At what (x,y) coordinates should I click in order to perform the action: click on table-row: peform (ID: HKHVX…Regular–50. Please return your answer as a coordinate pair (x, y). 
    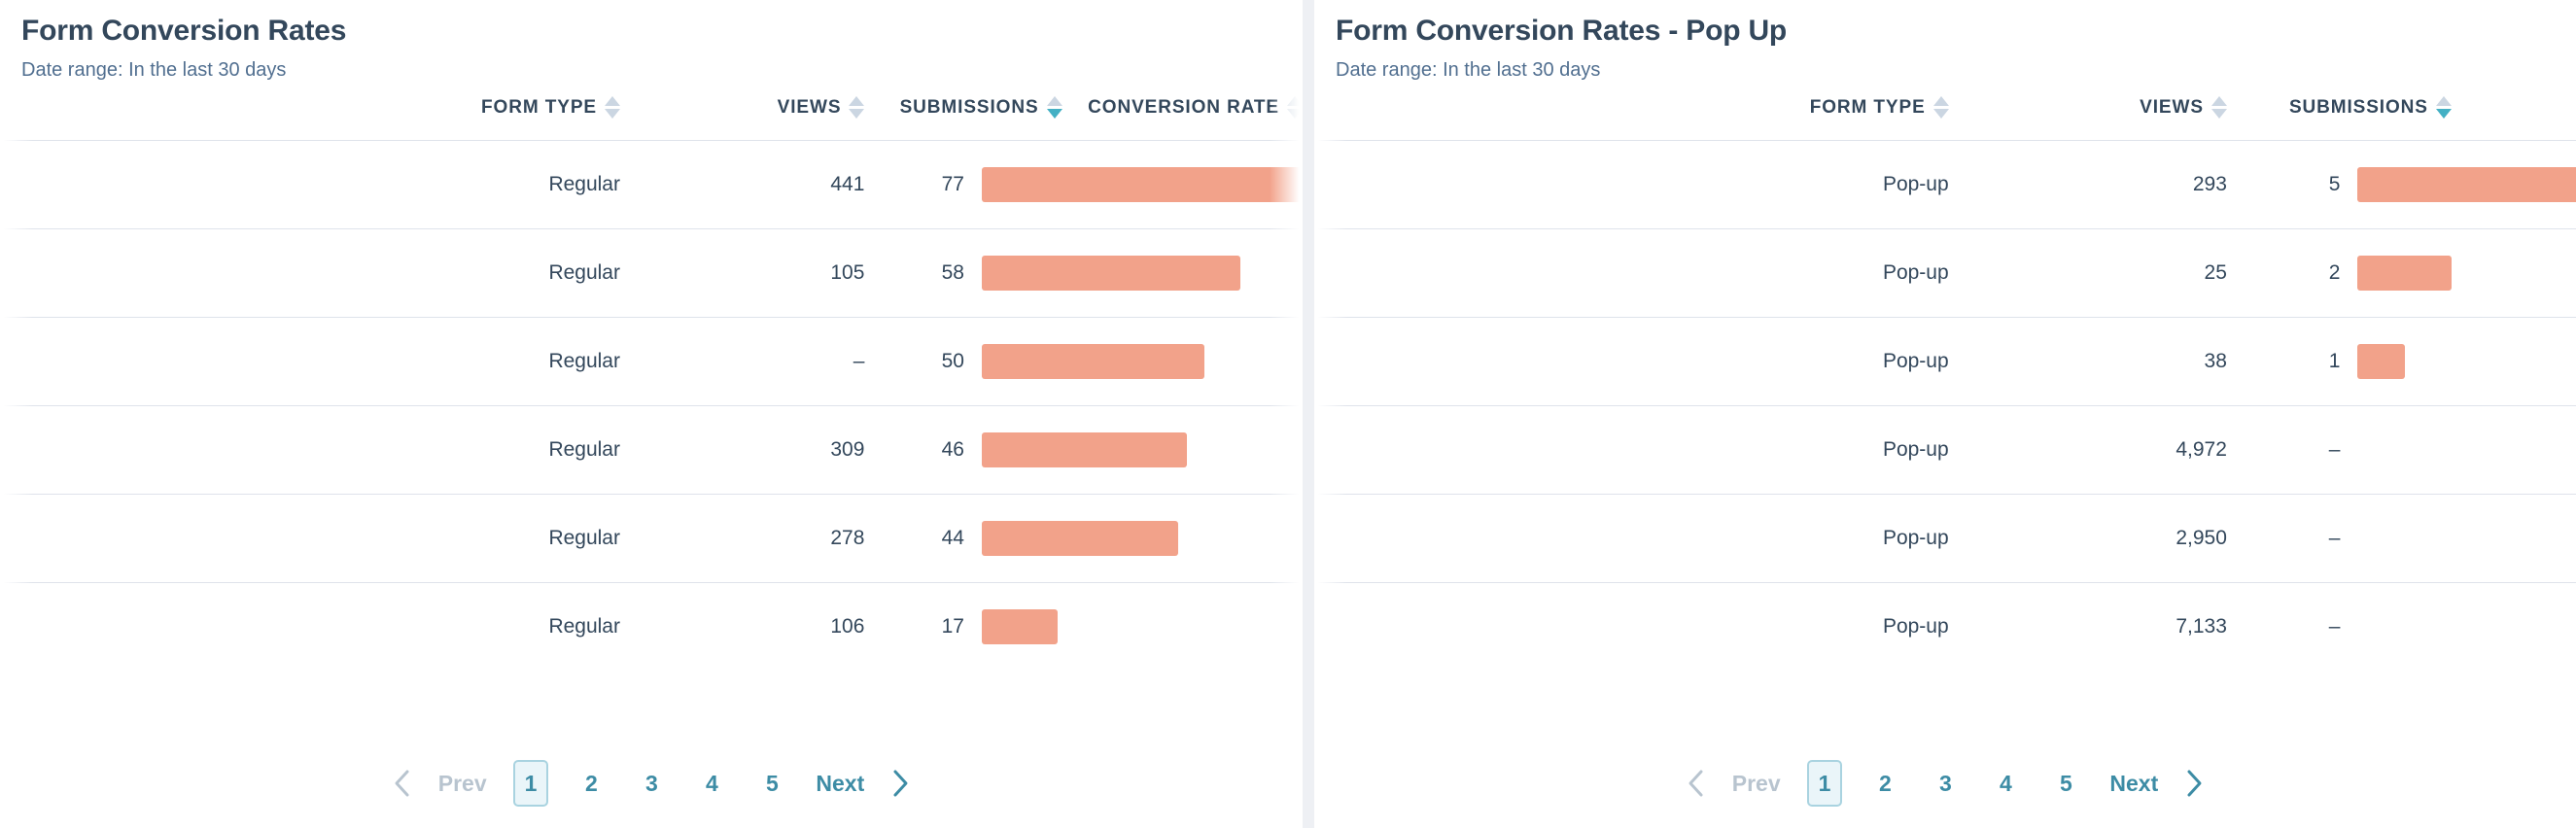
    Looking at the image, I should click on (652, 361).